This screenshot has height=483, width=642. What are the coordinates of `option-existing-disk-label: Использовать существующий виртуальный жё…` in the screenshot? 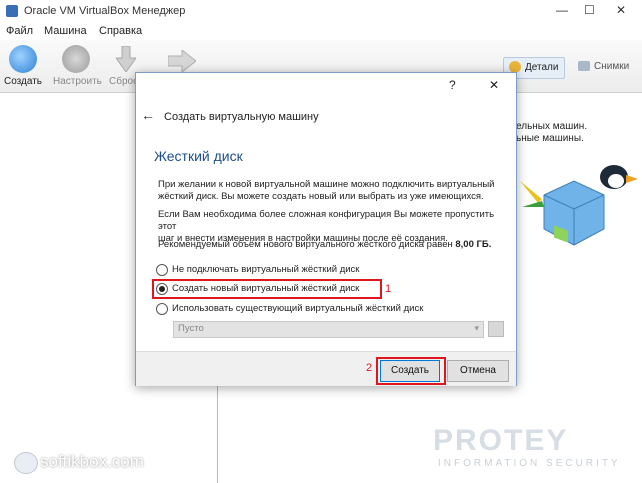 It's located at (298, 308).